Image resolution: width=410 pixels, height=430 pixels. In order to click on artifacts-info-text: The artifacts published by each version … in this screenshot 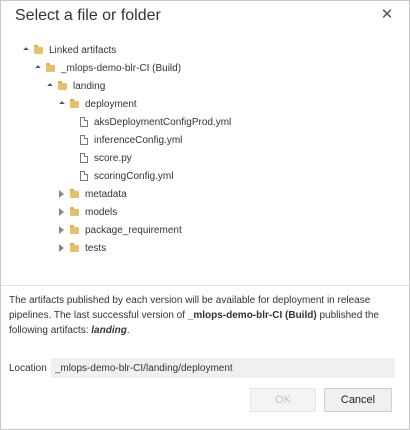, I will do `click(206, 315)`.